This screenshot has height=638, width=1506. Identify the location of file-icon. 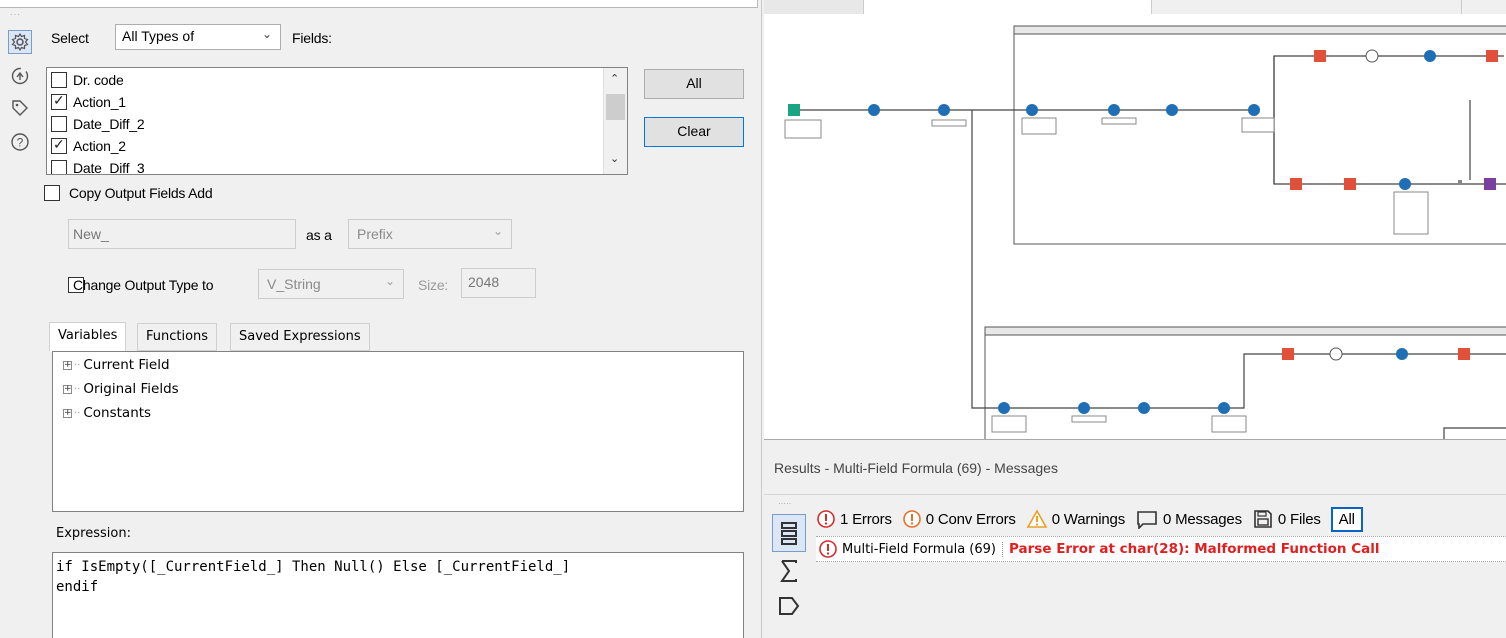
(1263, 519).